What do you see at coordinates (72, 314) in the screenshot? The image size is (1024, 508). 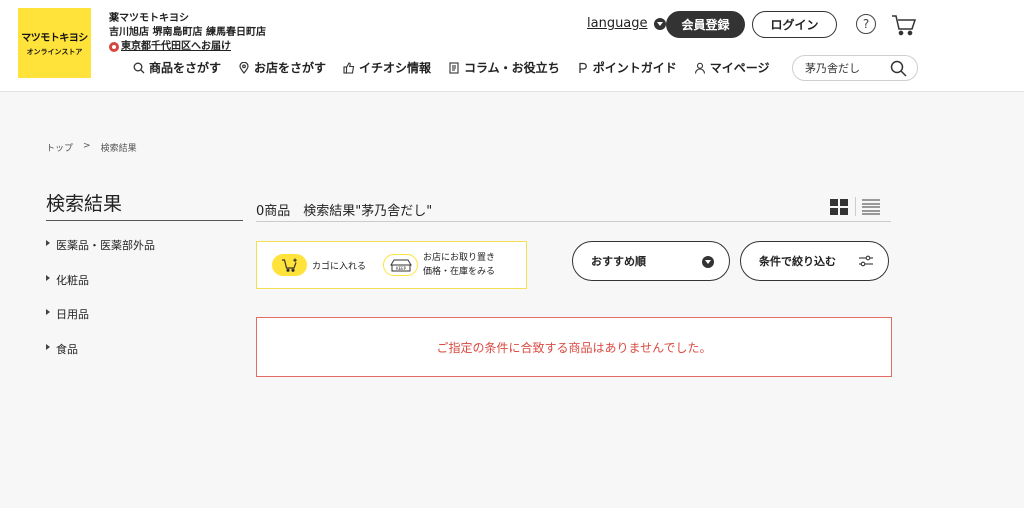 I see `category-label: 日用品` at bounding box center [72, 314].